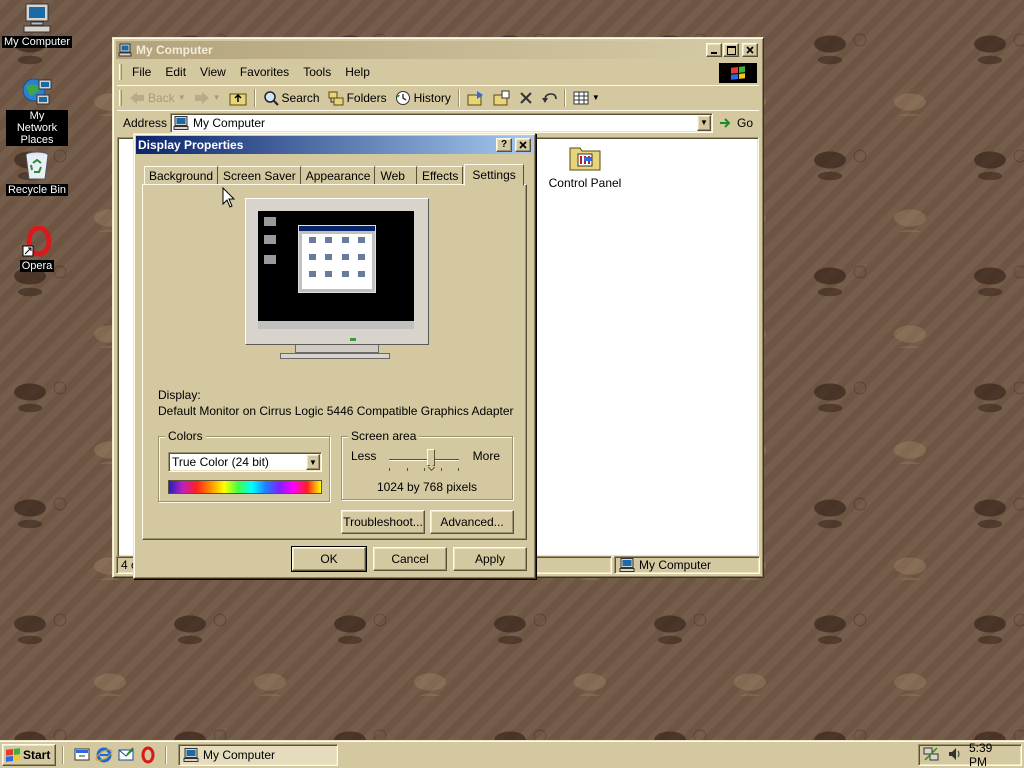 This screenshot has width=1024, height=768. I want to click on desktop-icon-my-computer: My Computer, so click(37, 25).